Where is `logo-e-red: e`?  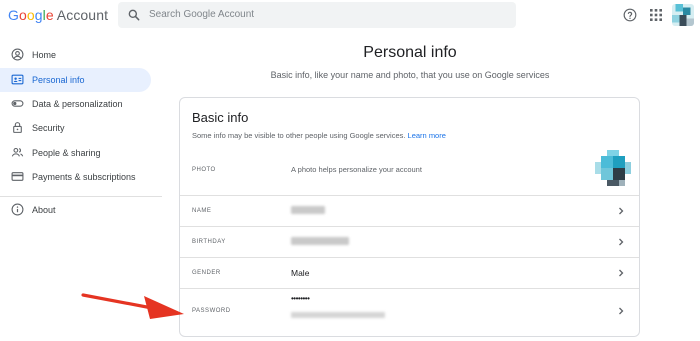
logo-e-red: e is located at coordinates (49, 15).